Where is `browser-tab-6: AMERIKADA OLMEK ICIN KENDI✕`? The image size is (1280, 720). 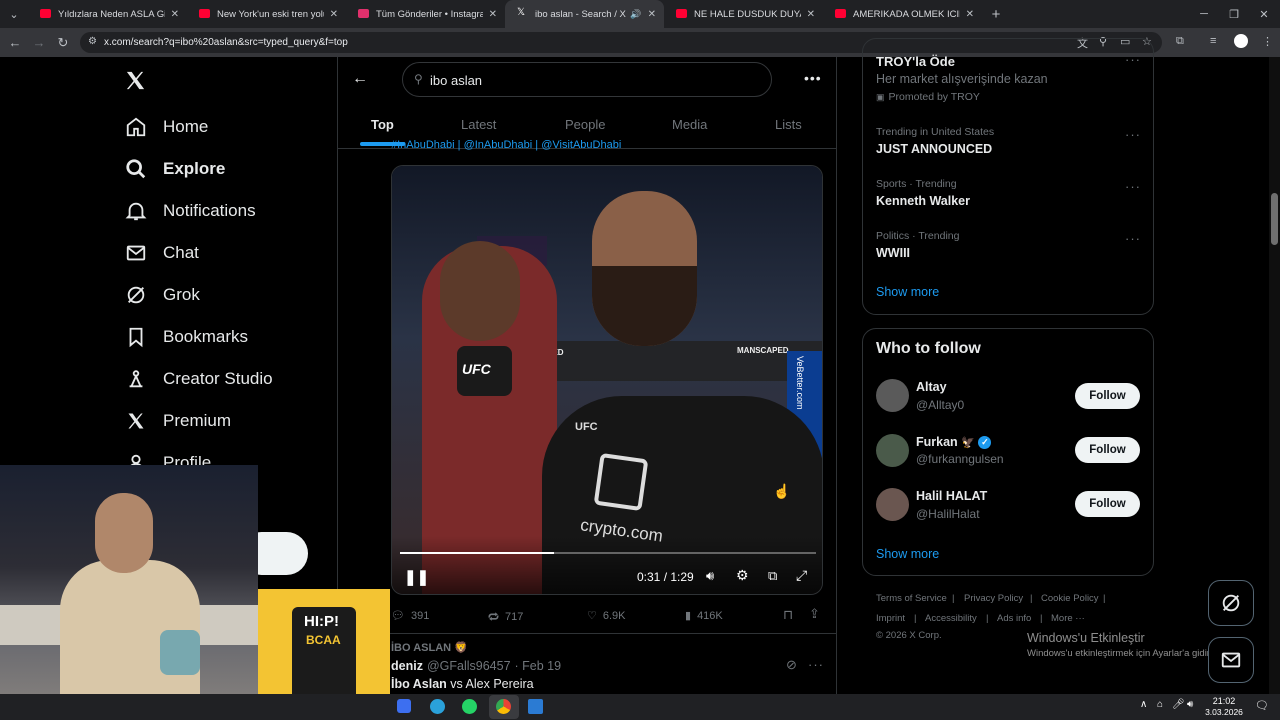 browser-tab-6: AMERIKADA OLMEK ICIN KENDI✕ is located at coordinates (902, 14).